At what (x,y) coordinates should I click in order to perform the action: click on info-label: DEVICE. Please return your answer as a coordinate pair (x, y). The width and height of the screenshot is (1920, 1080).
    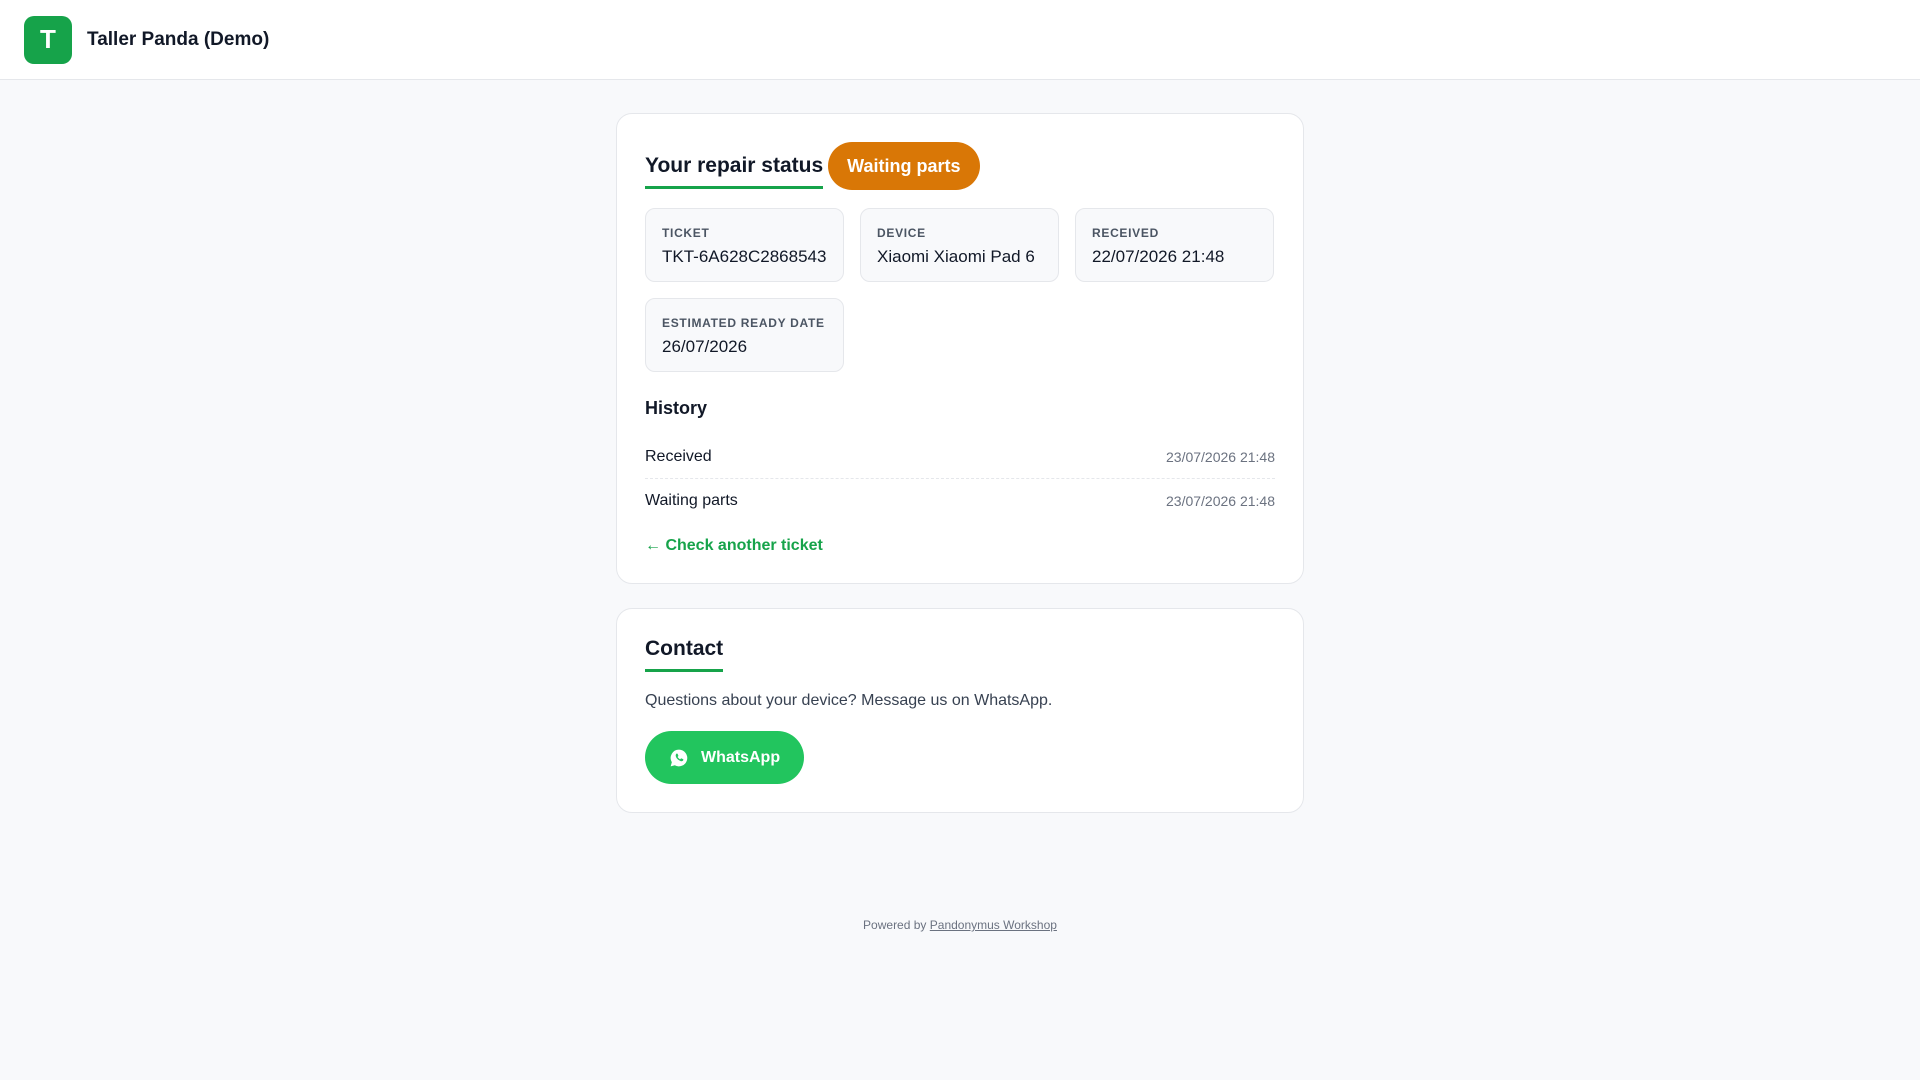
    Looking at the image, I should click on (901, 233).